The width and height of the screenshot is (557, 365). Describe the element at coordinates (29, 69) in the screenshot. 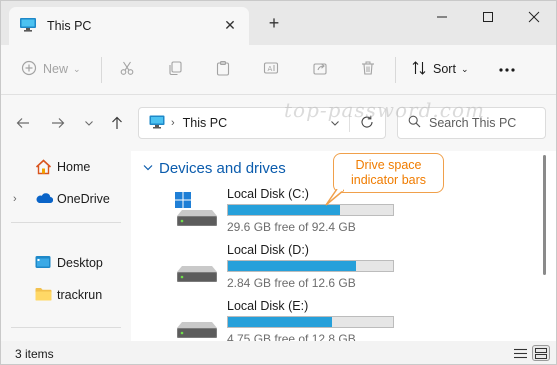

I see `plus-circle-icon` at that location.